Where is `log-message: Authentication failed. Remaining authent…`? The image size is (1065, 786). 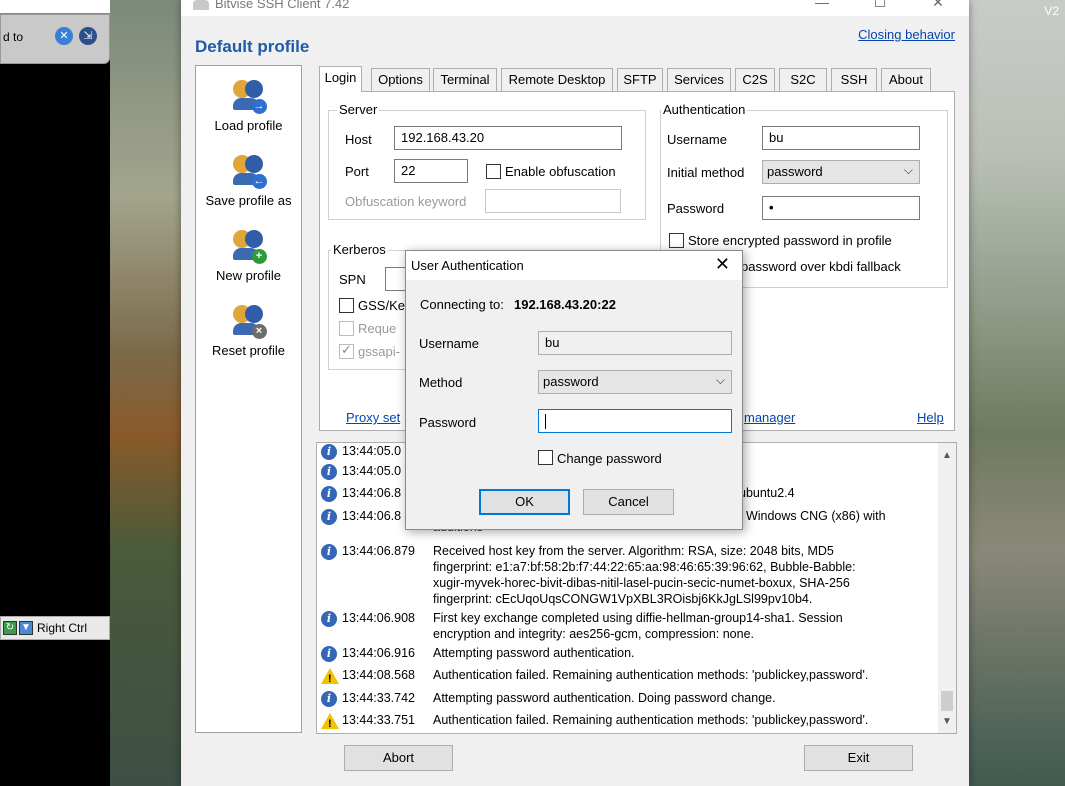
log-message: Authentication failed. Remaining authent… is located at coordinates (651, 720).